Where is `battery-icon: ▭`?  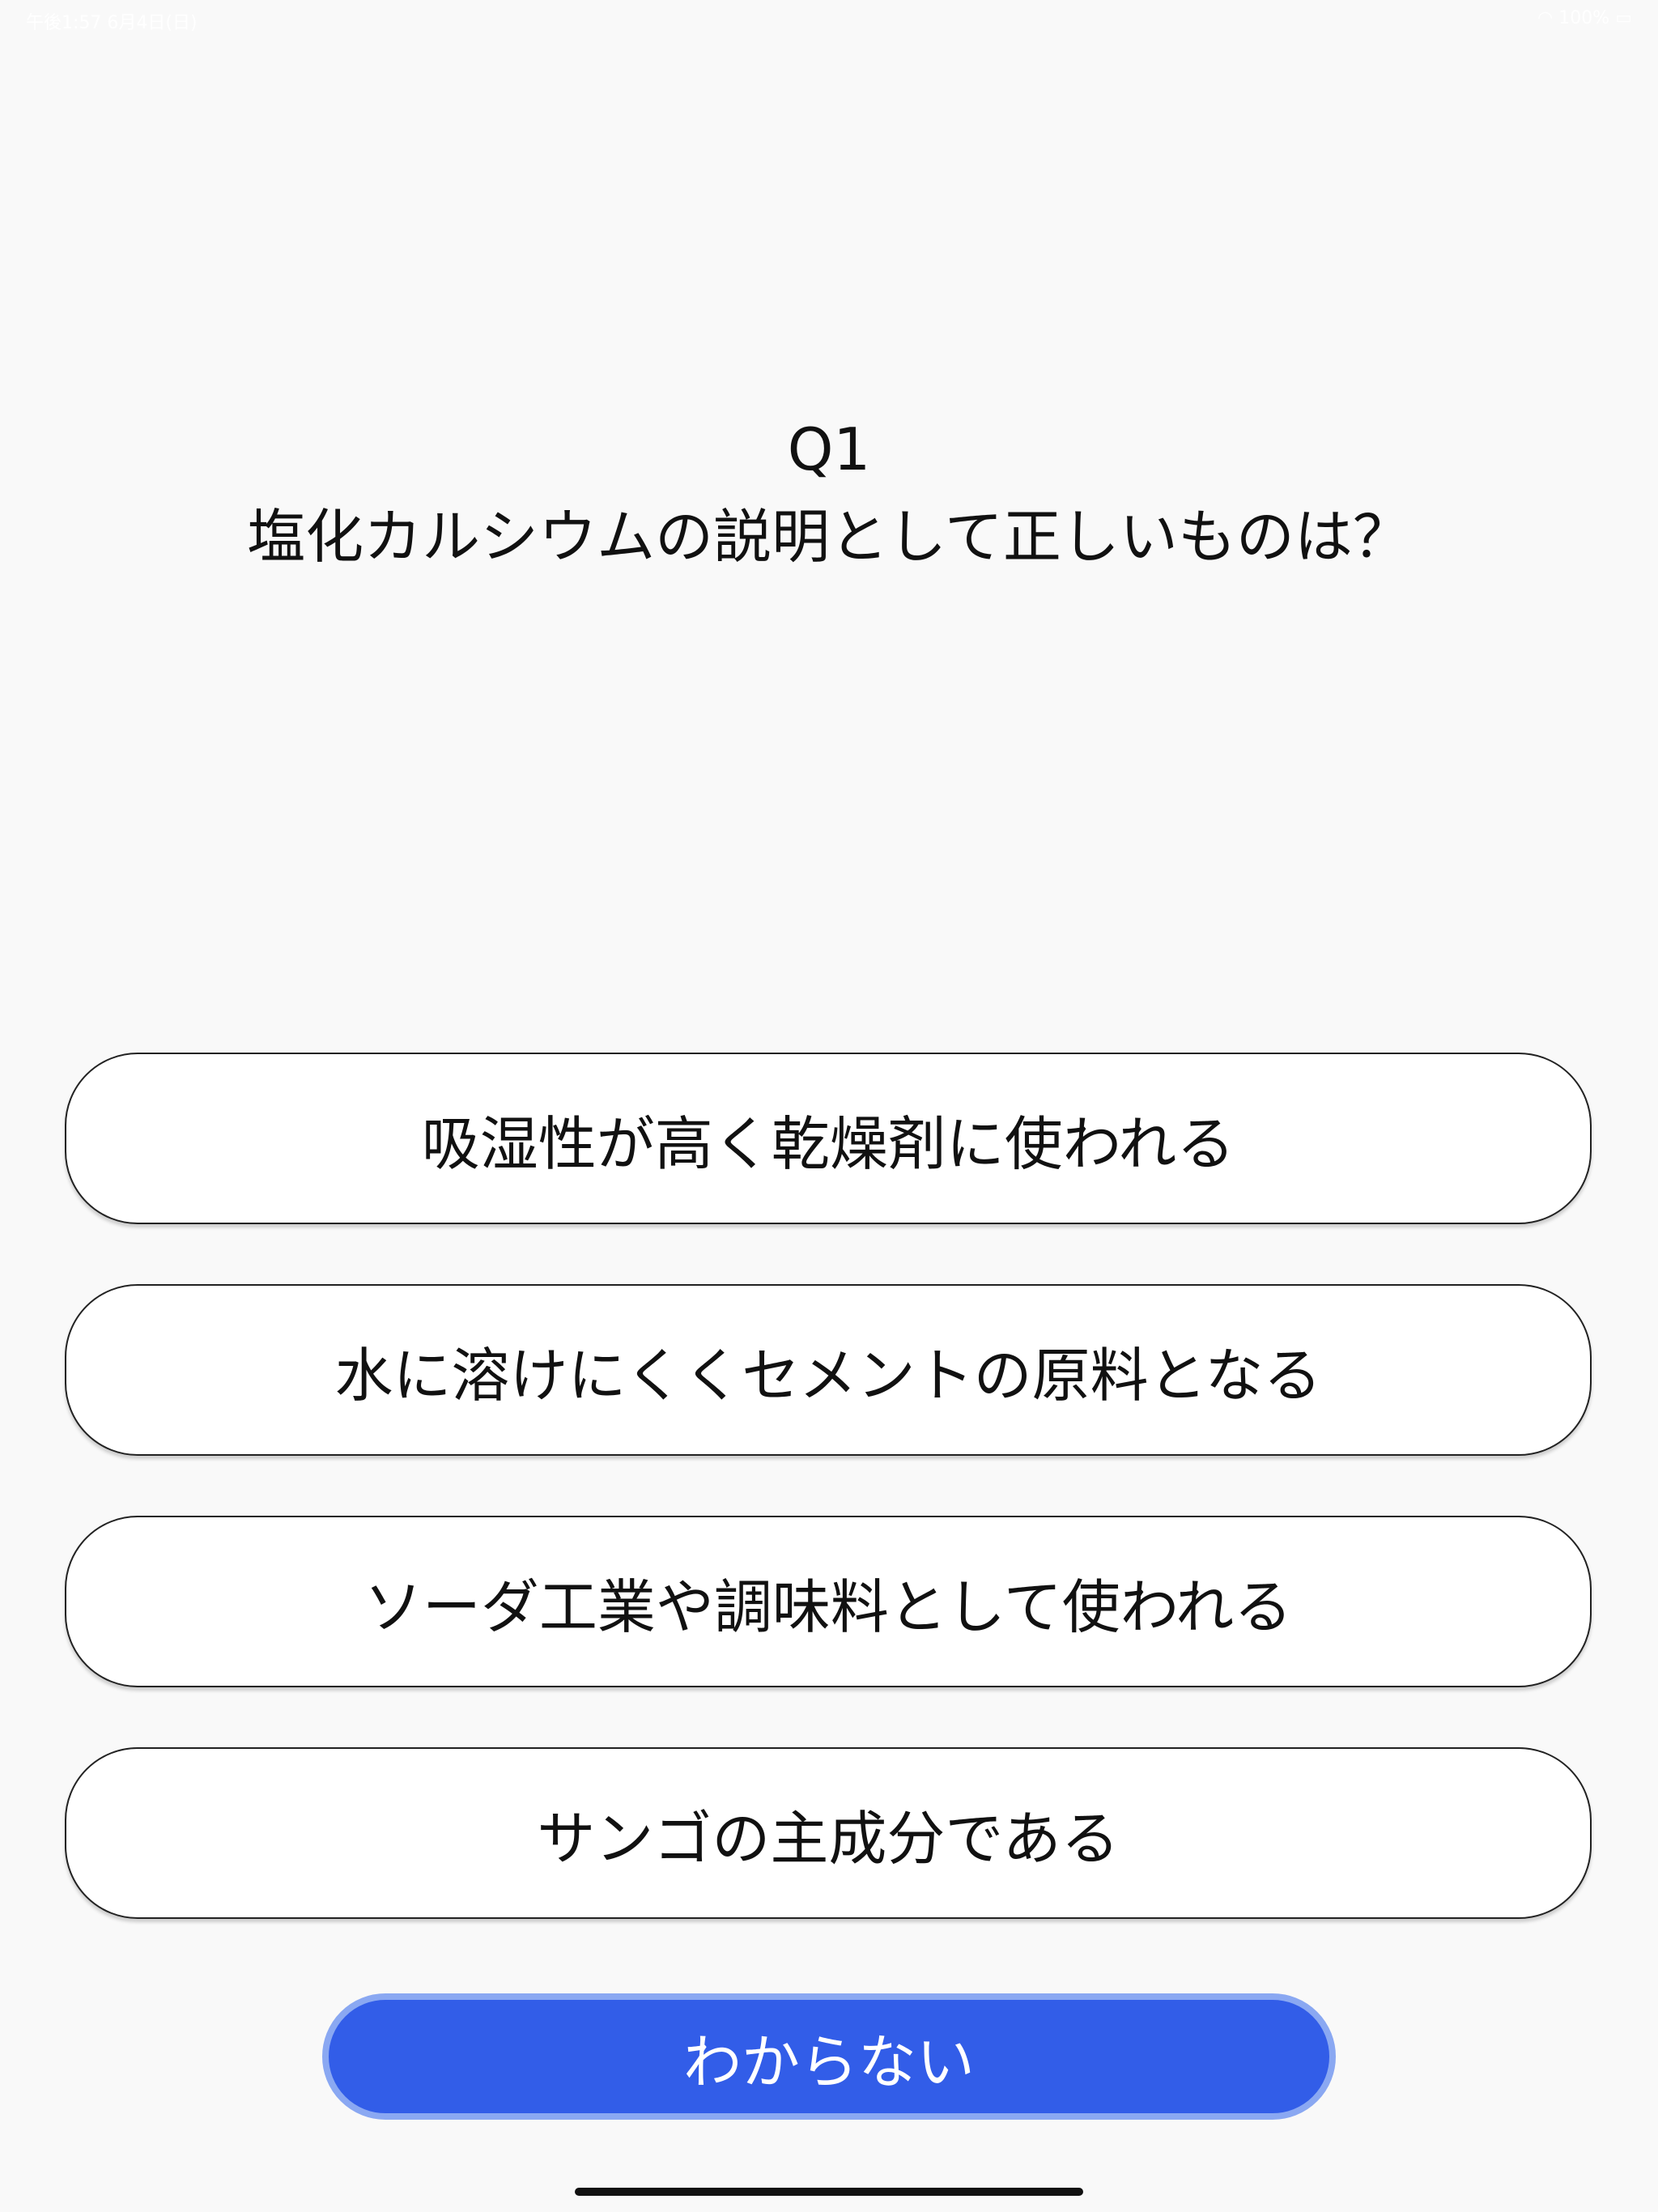 battery-icon: ▭ is located at coordinates (1623, 18).